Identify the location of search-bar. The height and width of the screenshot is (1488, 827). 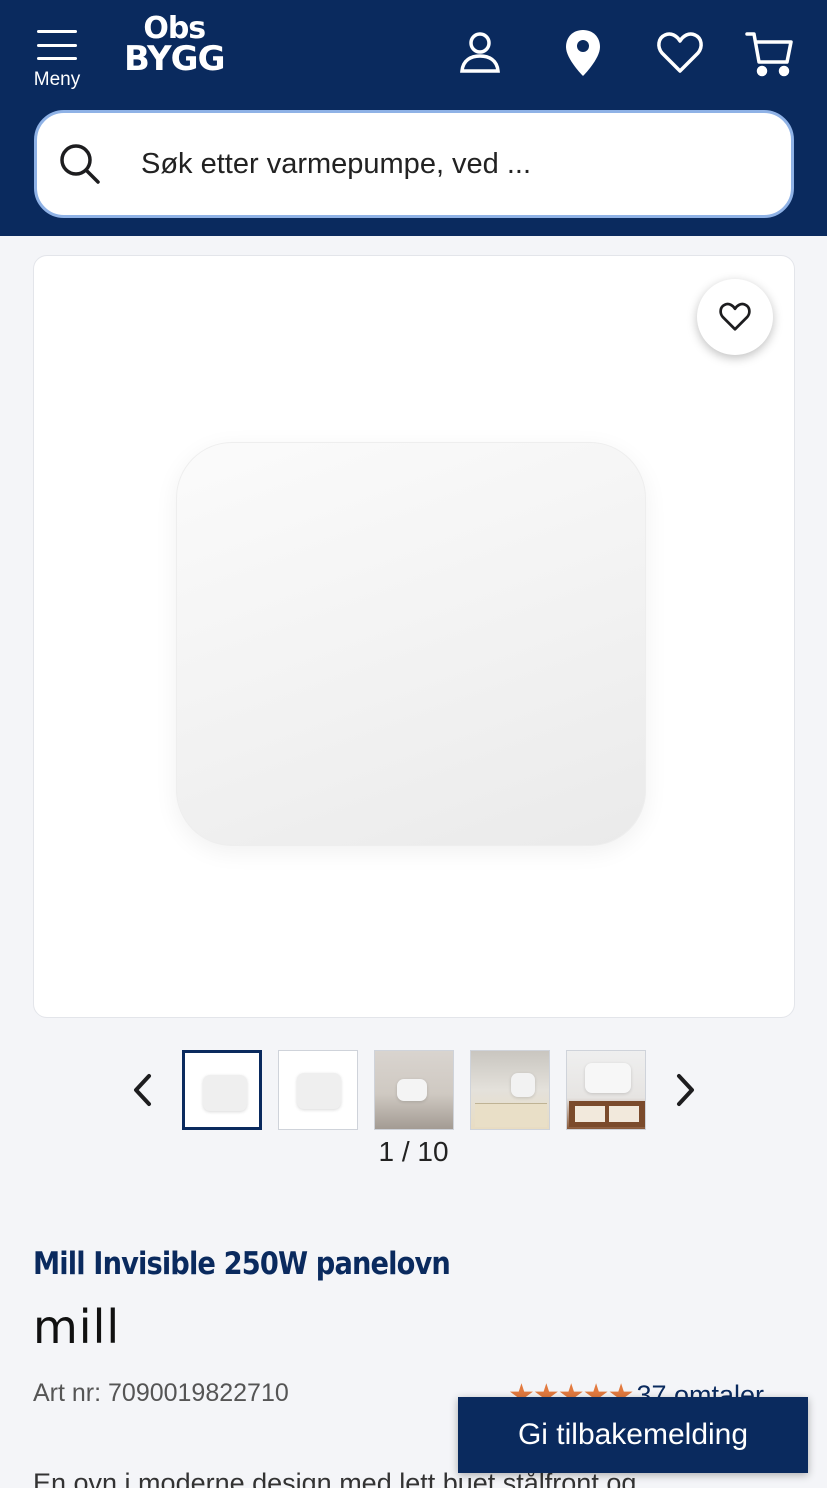
(414, 164).